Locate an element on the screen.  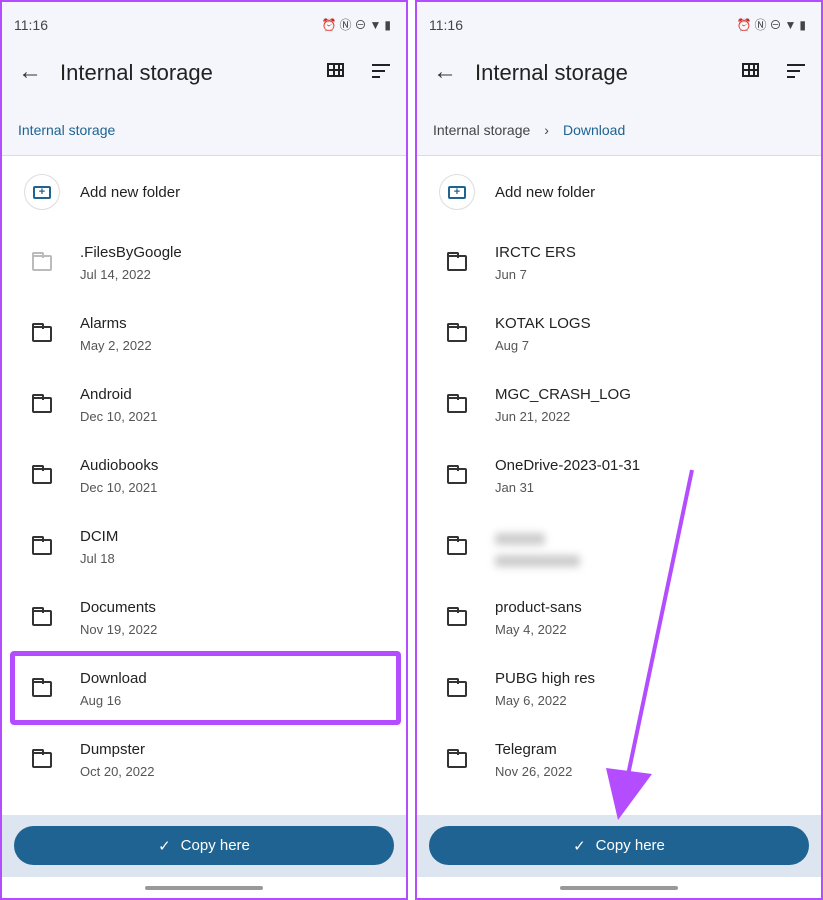
annotation-arrow is located at coordinates (650, 644).